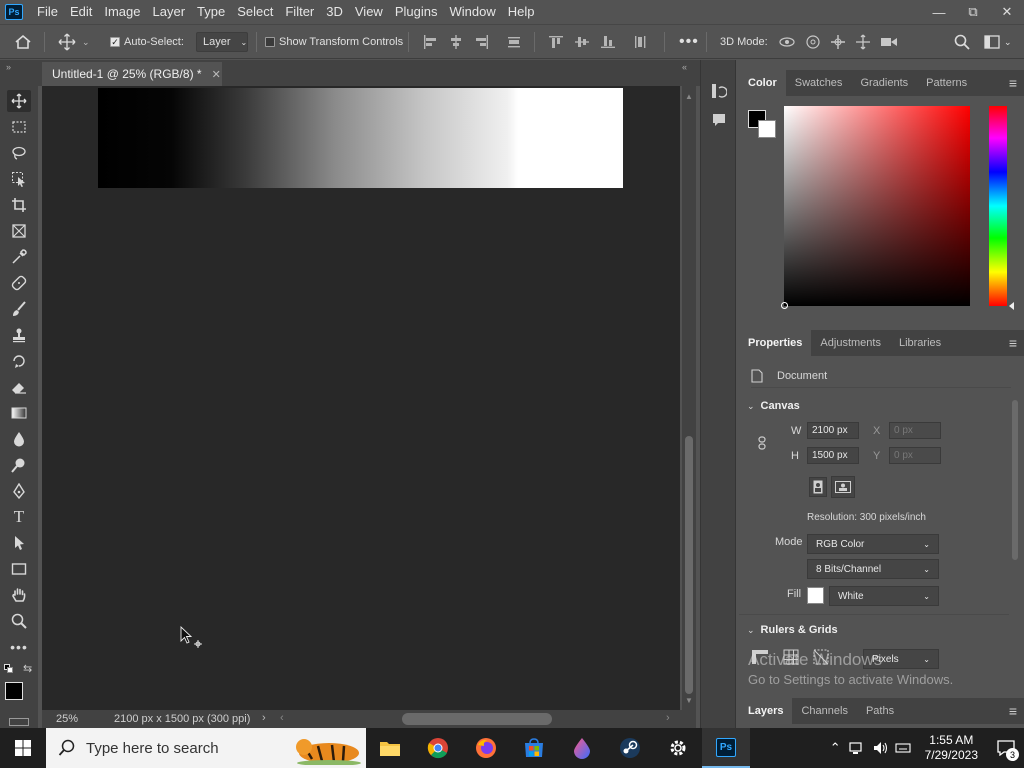 Image resolution: width=1024 pixels, height=768 pixels. What do you see at coordinates (946, 83) in the screenshot?
I see `tab-patterns: Patterns` at bounding box center [946, 83].